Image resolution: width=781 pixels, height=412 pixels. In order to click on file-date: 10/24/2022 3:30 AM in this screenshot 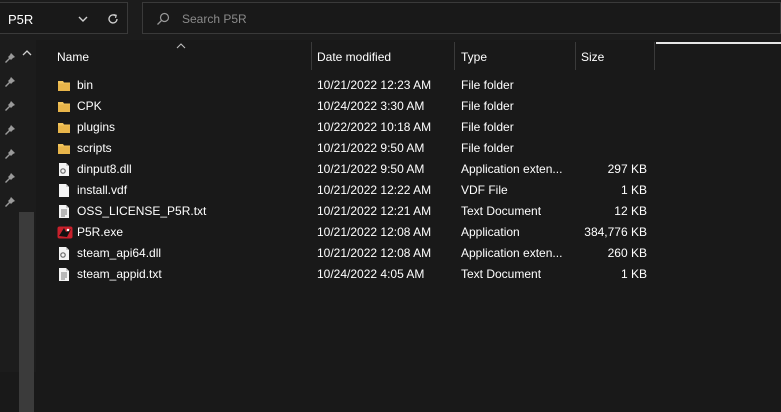, I will do `click(371, 106)`.